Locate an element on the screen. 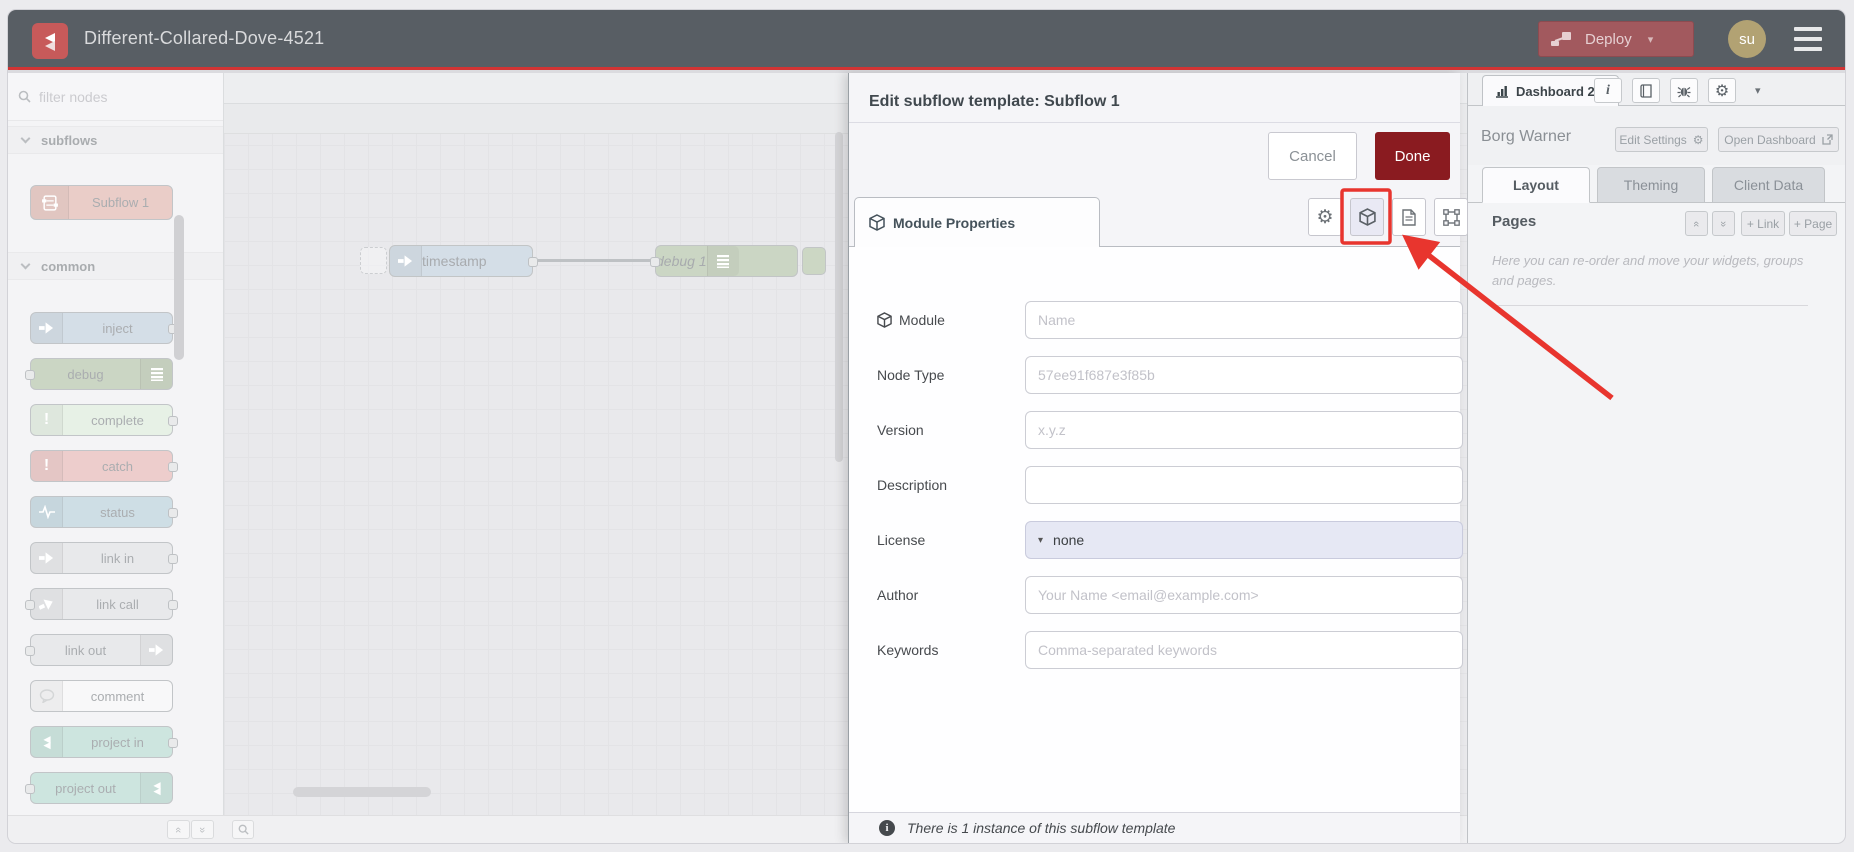  description-tab-button is located at coordinates (1409, 217).